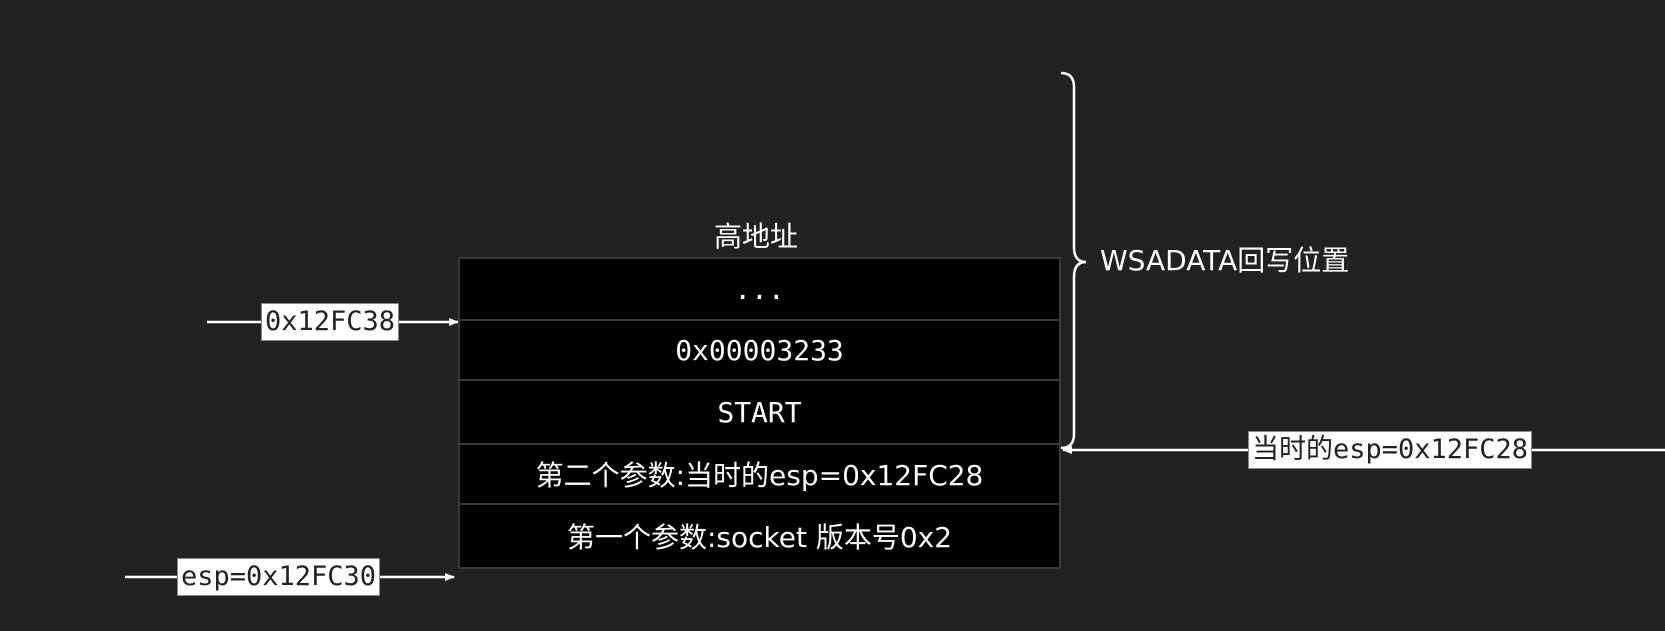  Describe the element at coordinates (279, 577) in the screenshot. I see `address-tag-esp-0x12fc30: esp=0x12FC30` at that location.